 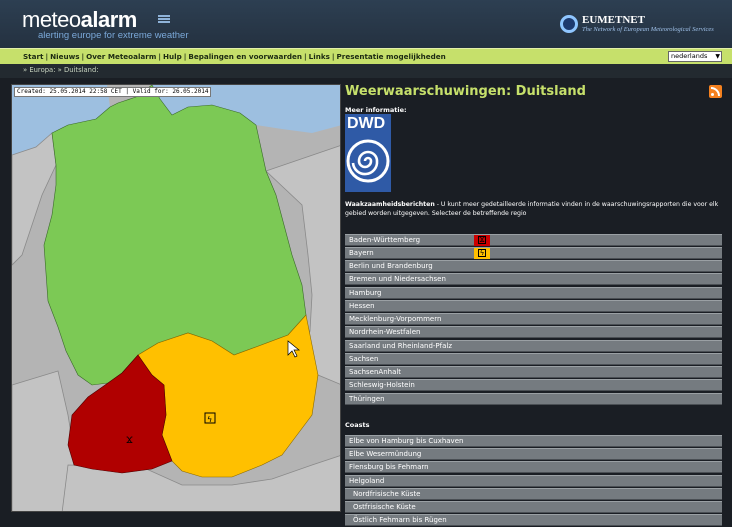 I want to click on region-row-thueringen: Thüringen, so click(x=533, y=399).